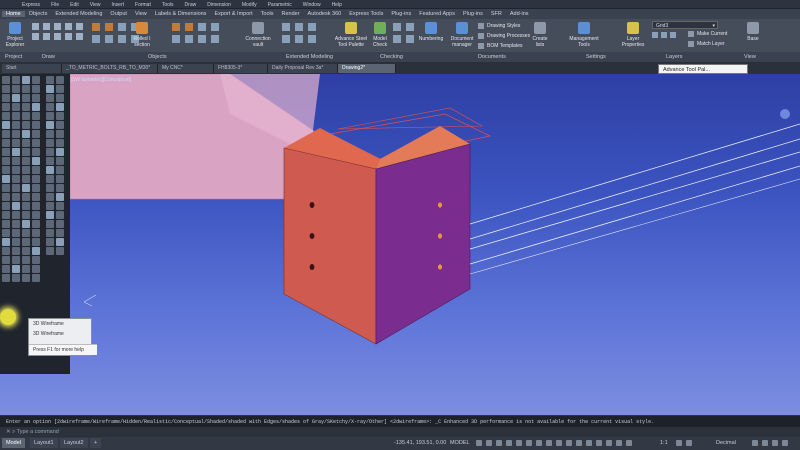  What do you see at coordinates (629, 443) in the screenshot?
I see `autoscale-icon` at bounding box center [629, 443].